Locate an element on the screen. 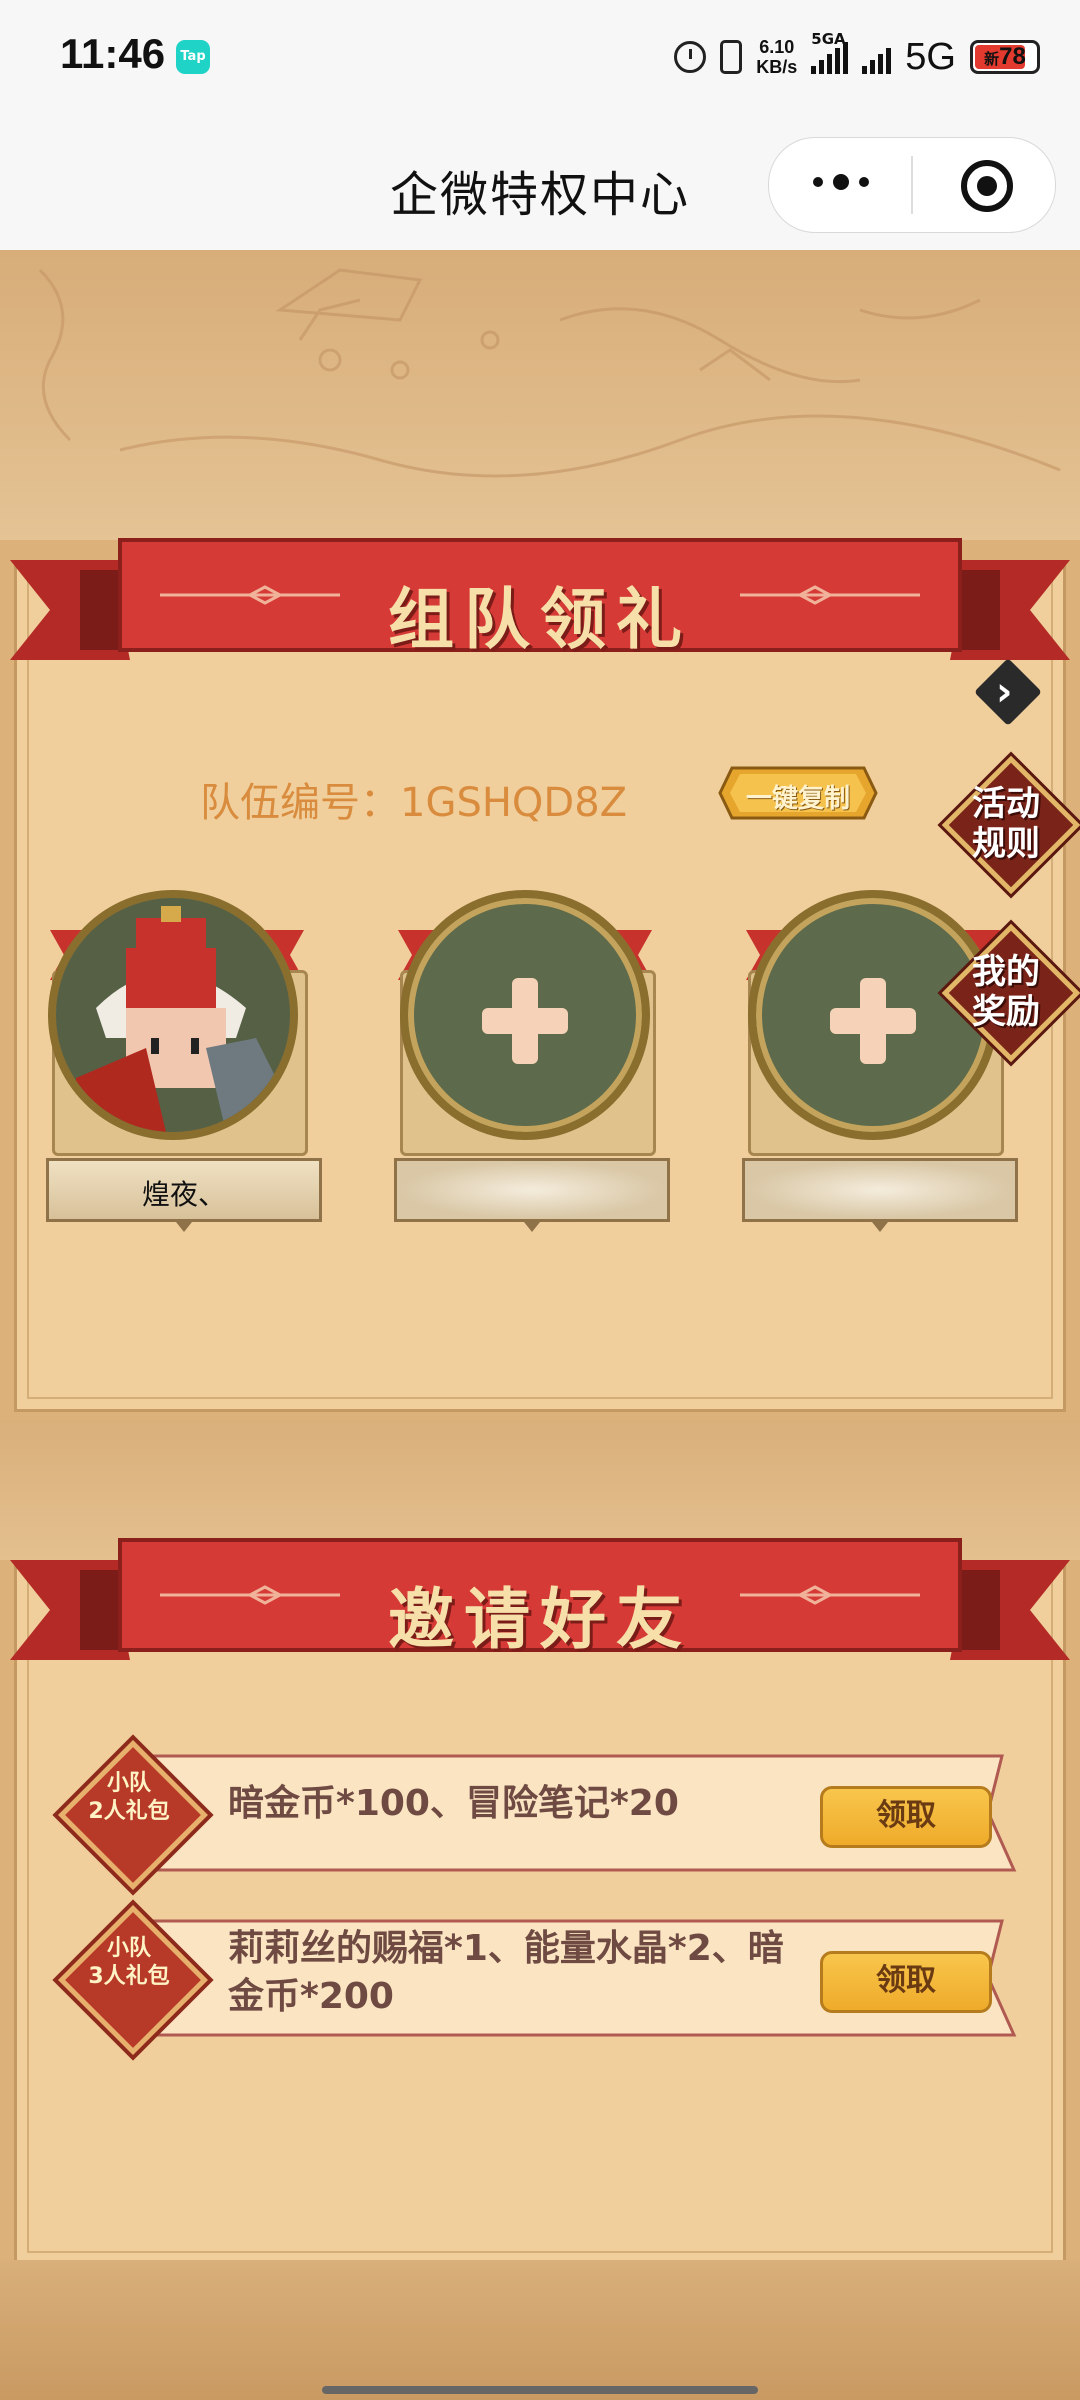 The image size is (1080, 2400). vibrate-icon is located at coordinates (731, 57).